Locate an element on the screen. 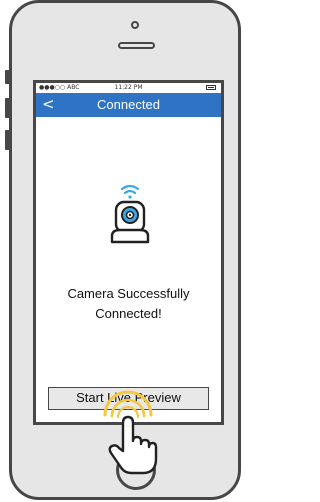 Image resolution: width=320 pixels, height=502 pixels. success-line-1: Camera Successfully is located at coordinates (128, 293).